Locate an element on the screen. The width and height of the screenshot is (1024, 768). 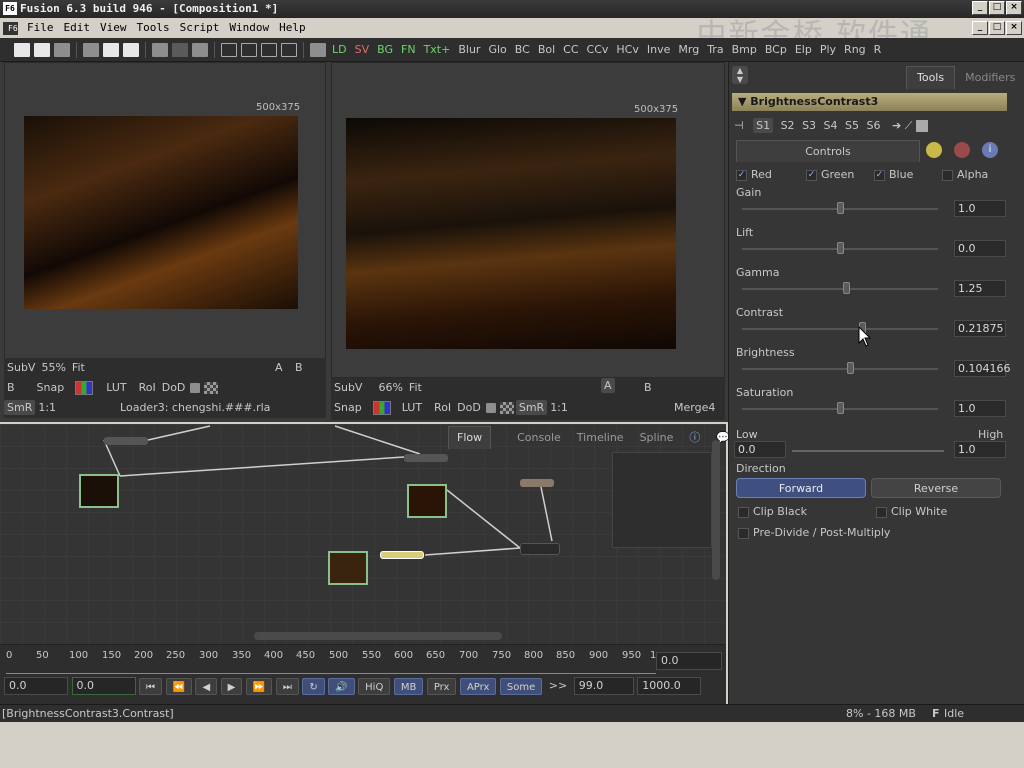
save-icon is located at coordinates (921, 126).